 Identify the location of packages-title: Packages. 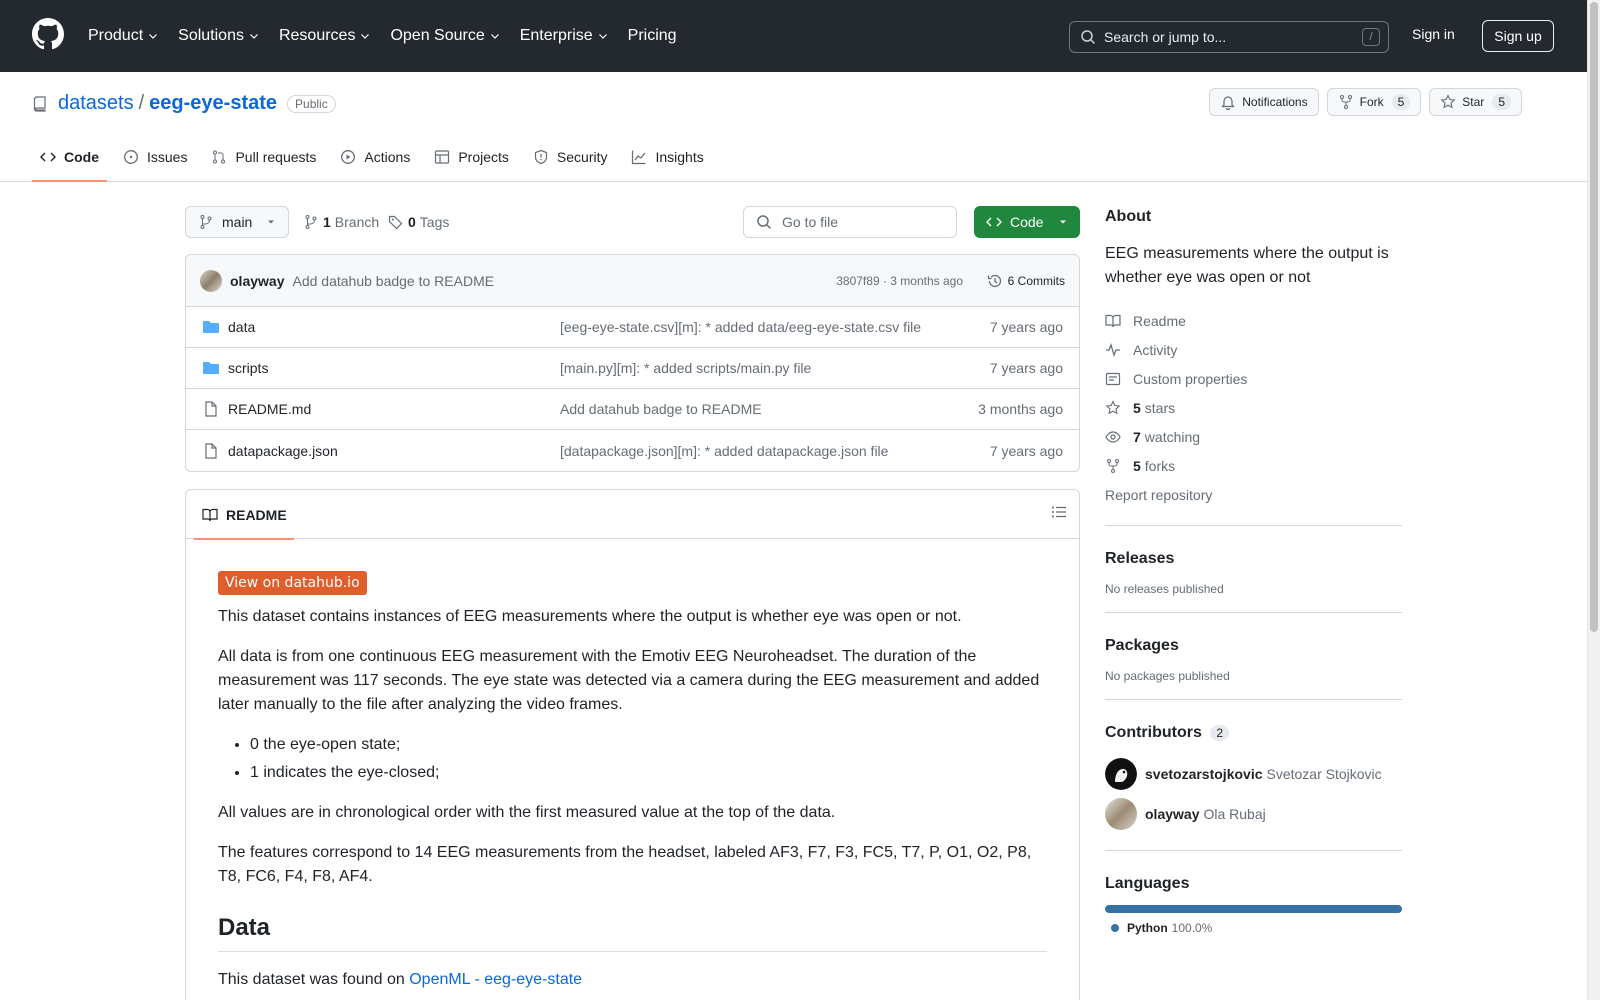
(1253, 646).